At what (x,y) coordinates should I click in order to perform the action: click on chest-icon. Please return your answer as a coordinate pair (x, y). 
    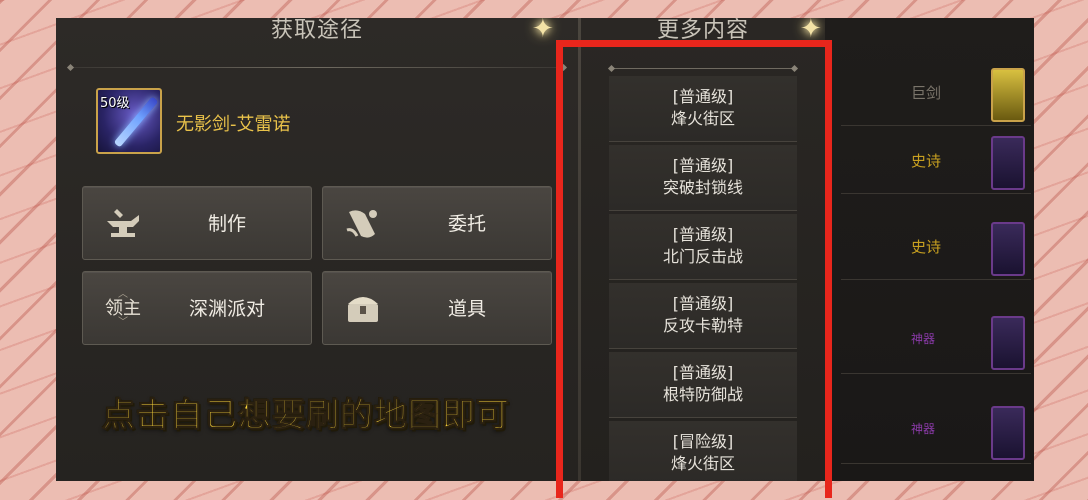
    Looking at the image, I should click on (363, 309).